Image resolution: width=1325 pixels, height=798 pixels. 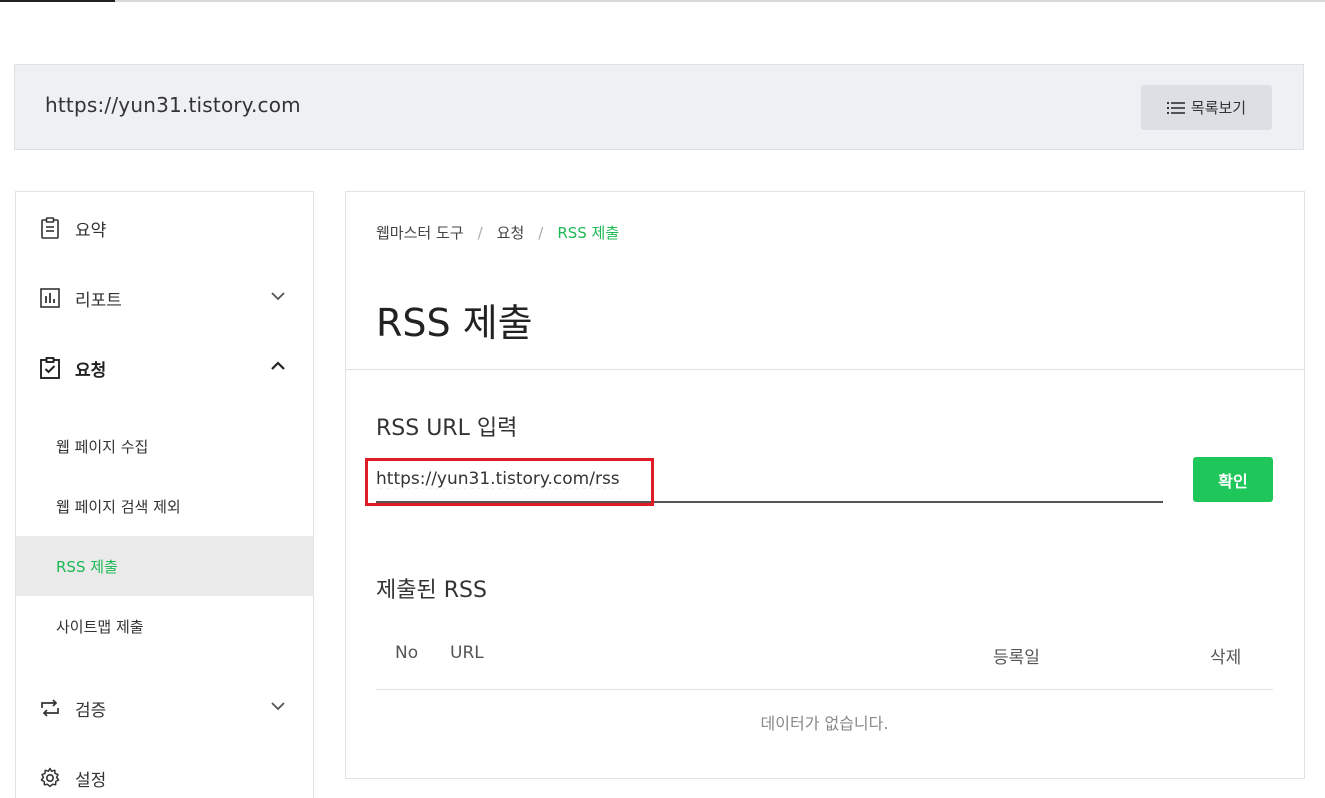 I want to click on sidebar-item-label: 검증, so click(x=91, y=711).